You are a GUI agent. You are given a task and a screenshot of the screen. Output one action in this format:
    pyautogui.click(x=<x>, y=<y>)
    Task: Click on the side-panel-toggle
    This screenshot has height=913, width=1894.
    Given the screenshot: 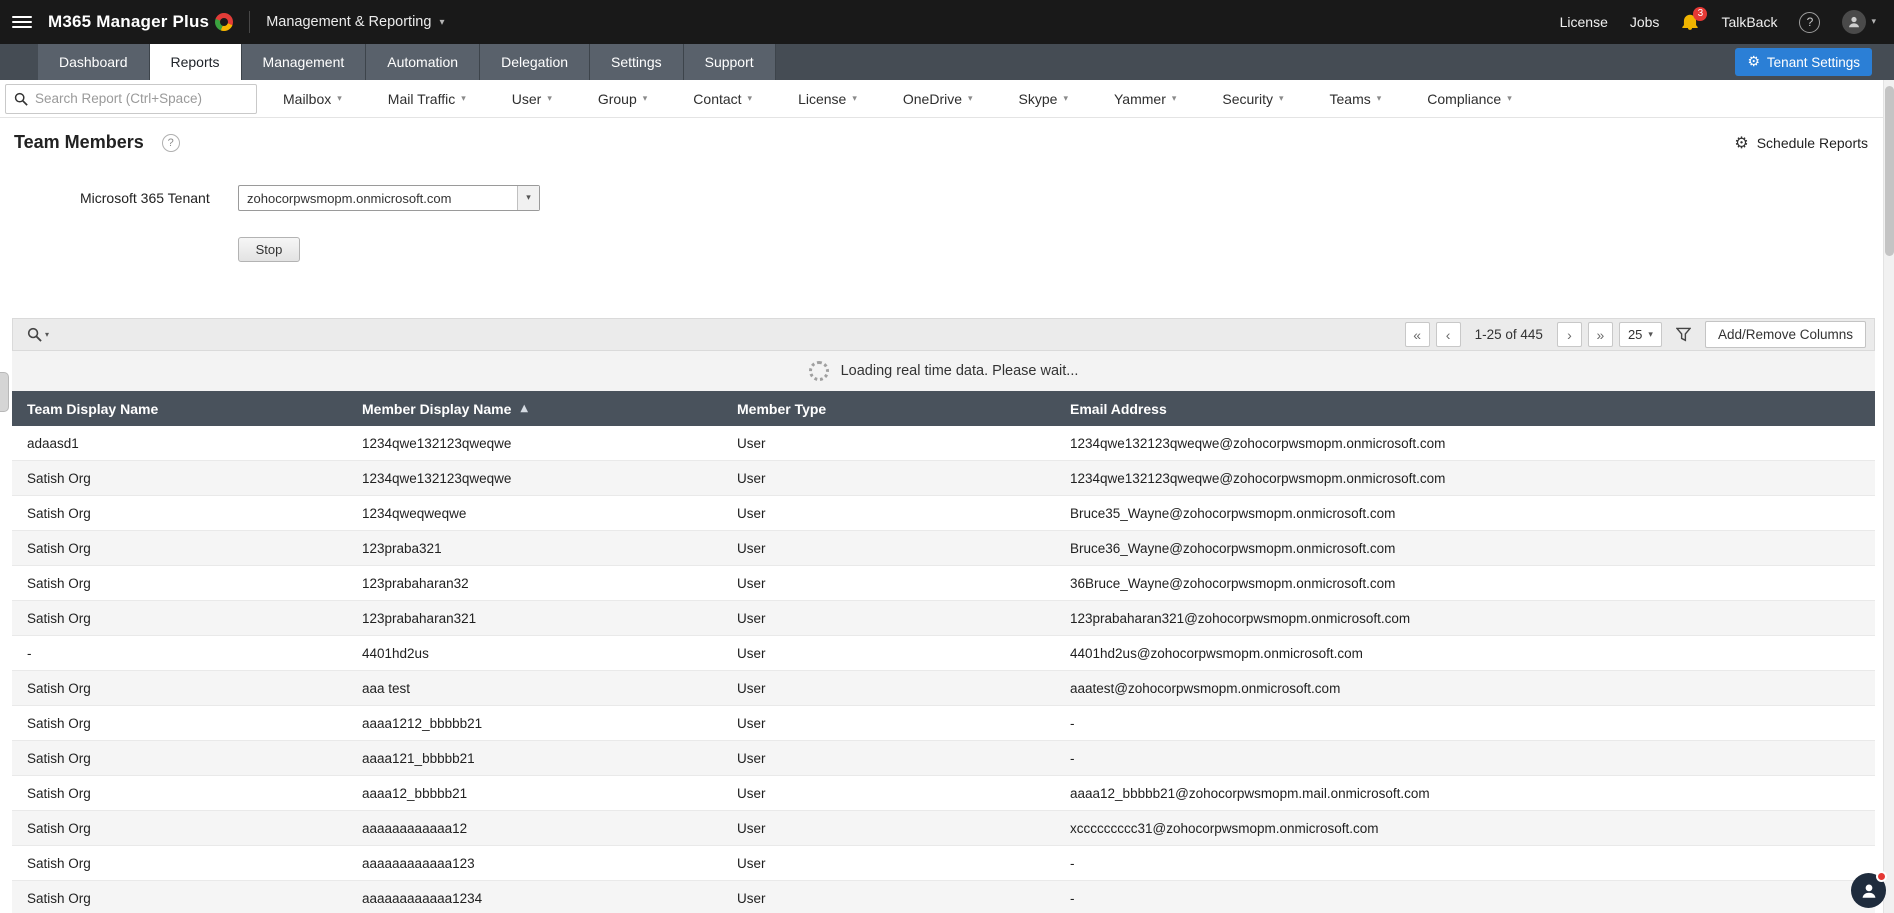 What is the action you would take?
    pyautogui.click(x=4, y=392)
    